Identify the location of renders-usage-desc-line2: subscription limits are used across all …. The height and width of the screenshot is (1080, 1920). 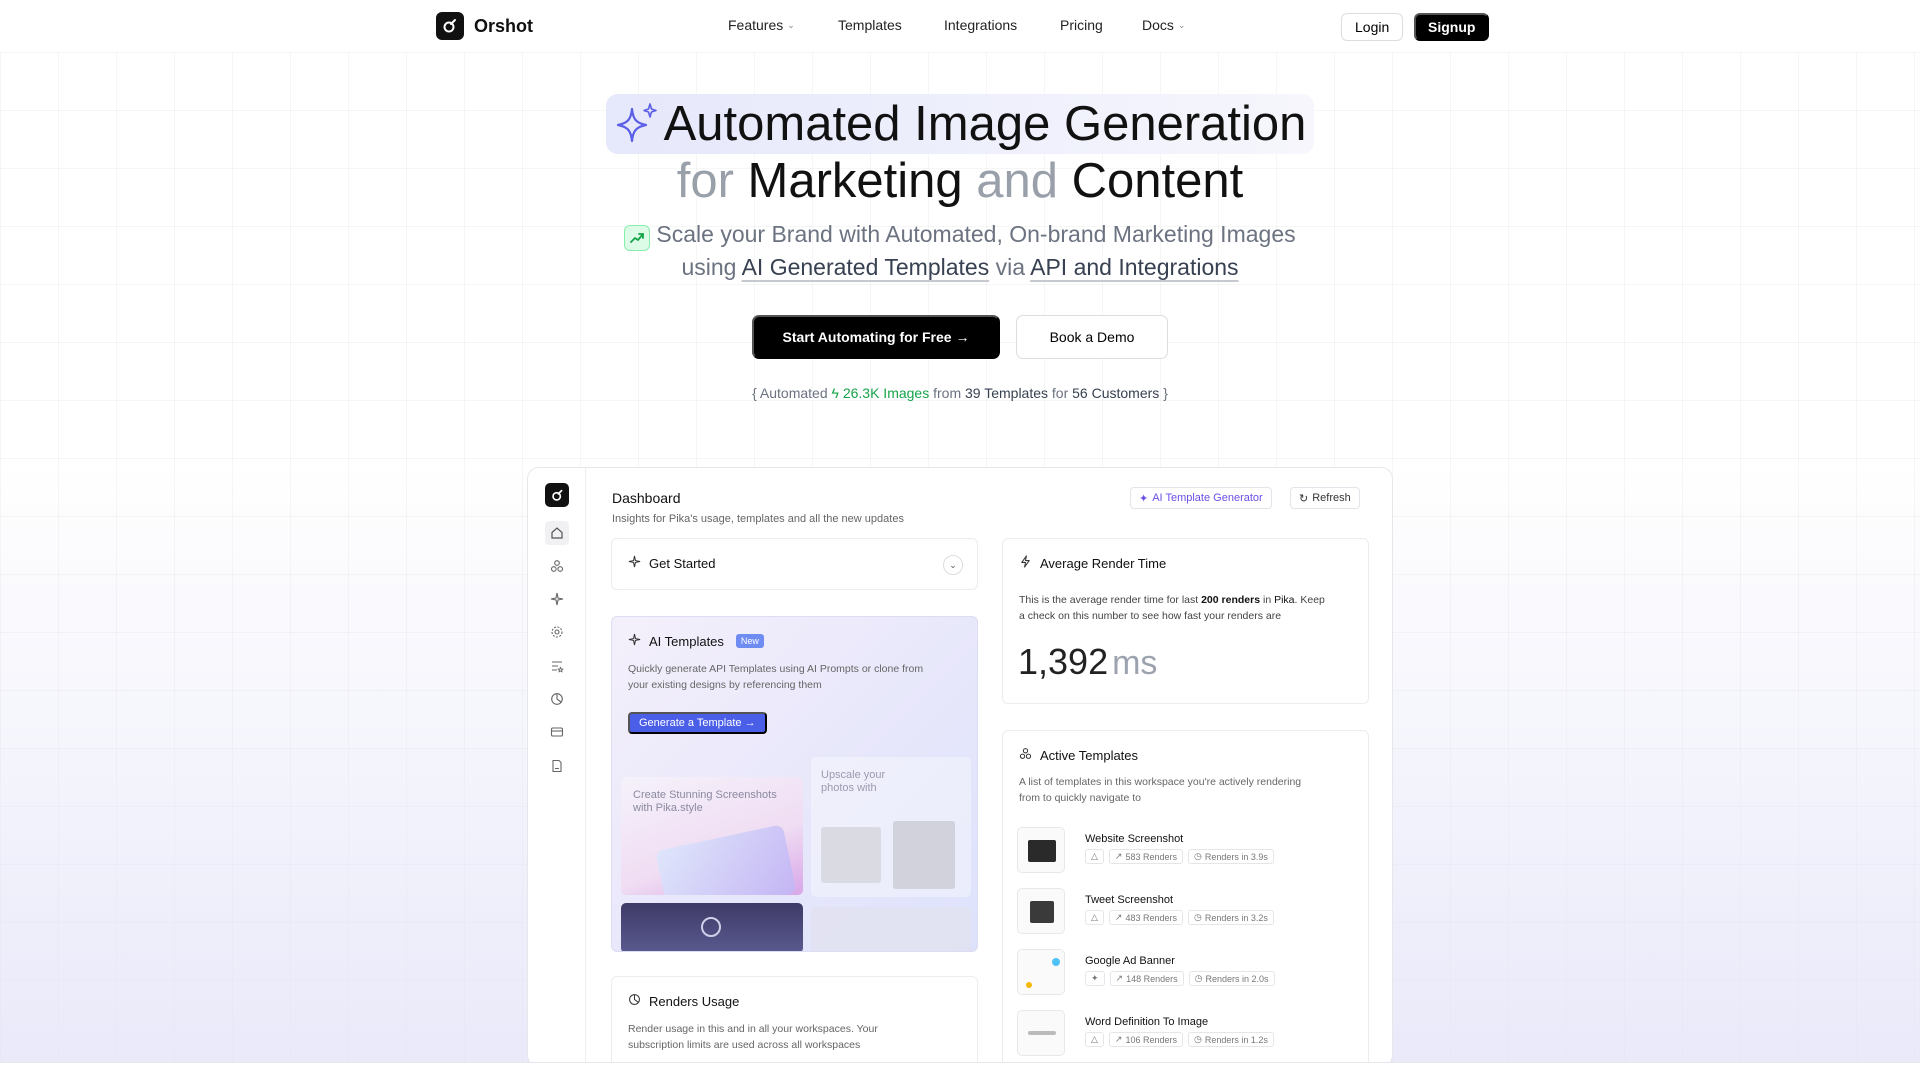
(744, 1045).